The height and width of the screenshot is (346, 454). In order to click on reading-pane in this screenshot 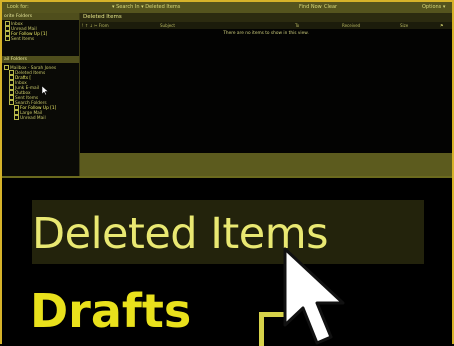, I will do `click(266, 164)`.